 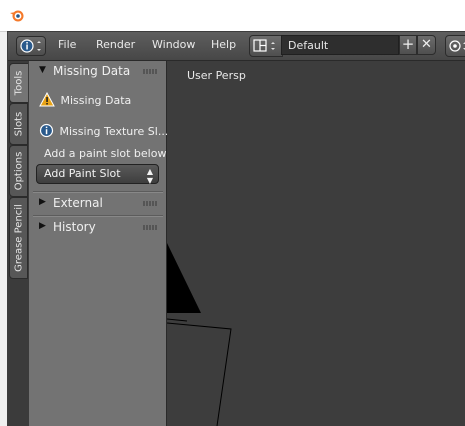 I want to click on updown-arrows-icon: ▲ ▼, so click(x=149, y=176).